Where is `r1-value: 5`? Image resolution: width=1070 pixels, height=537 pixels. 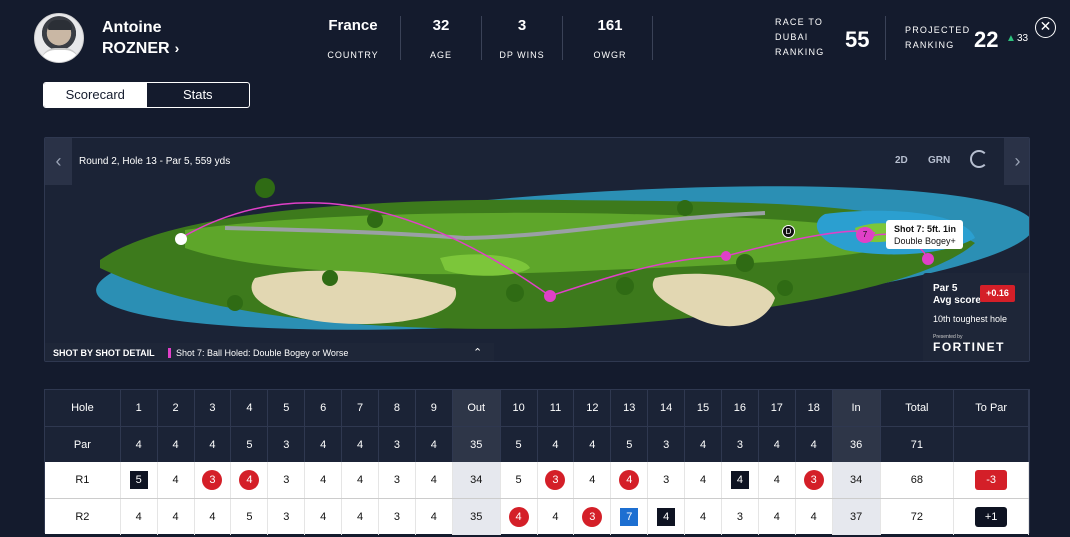 r1-value: 5 is located at coordinates (138, 480).